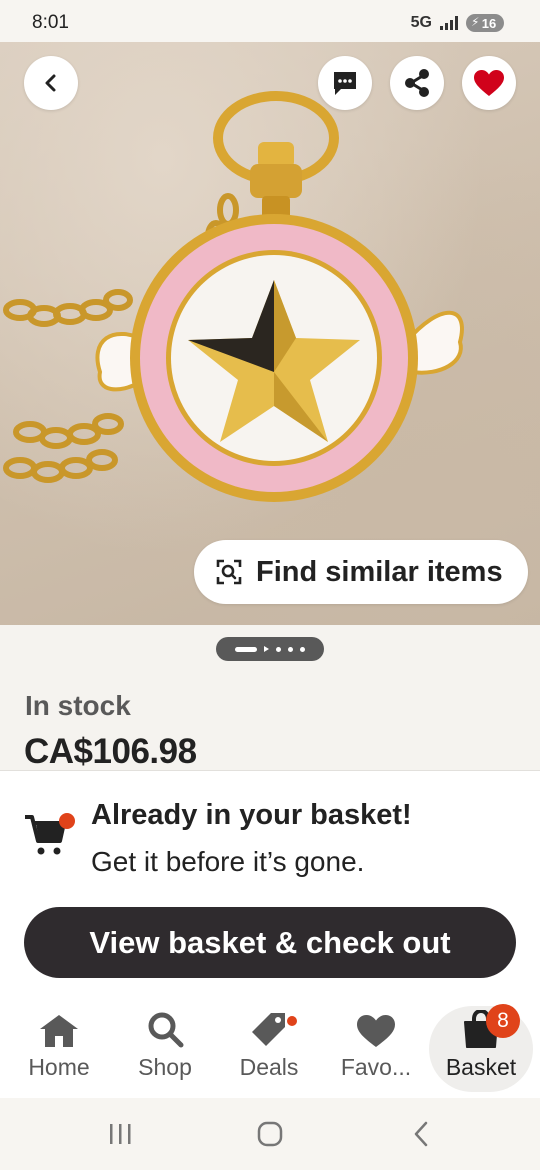 The height and width of the screenshot is (1170, 540). What do you see at coordinates (449, 23) in the screenshot?
I see `signal-icon` at bounding box center [449, 23].